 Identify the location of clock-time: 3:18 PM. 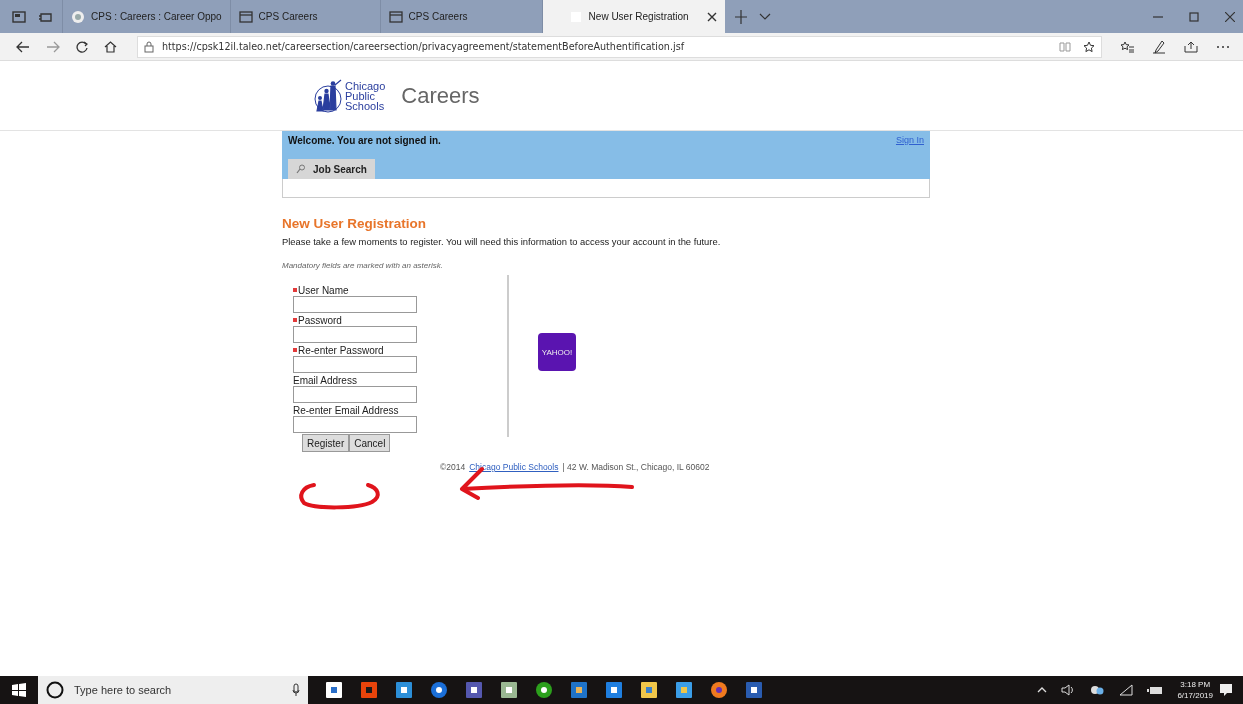
(1195, 684).